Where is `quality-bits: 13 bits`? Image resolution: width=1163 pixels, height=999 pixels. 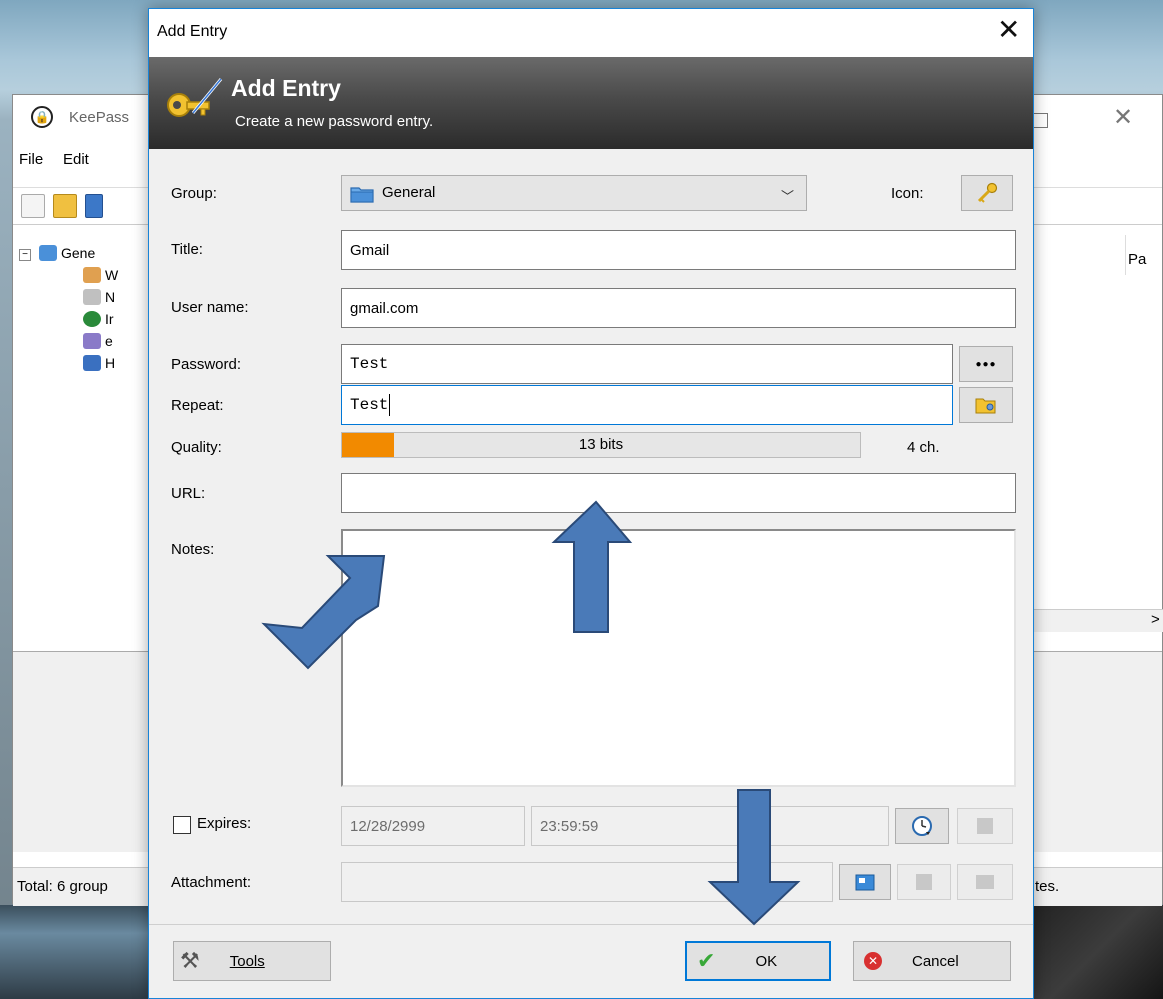 quality-bits: 13 bits is located at coordinates (601, 444).